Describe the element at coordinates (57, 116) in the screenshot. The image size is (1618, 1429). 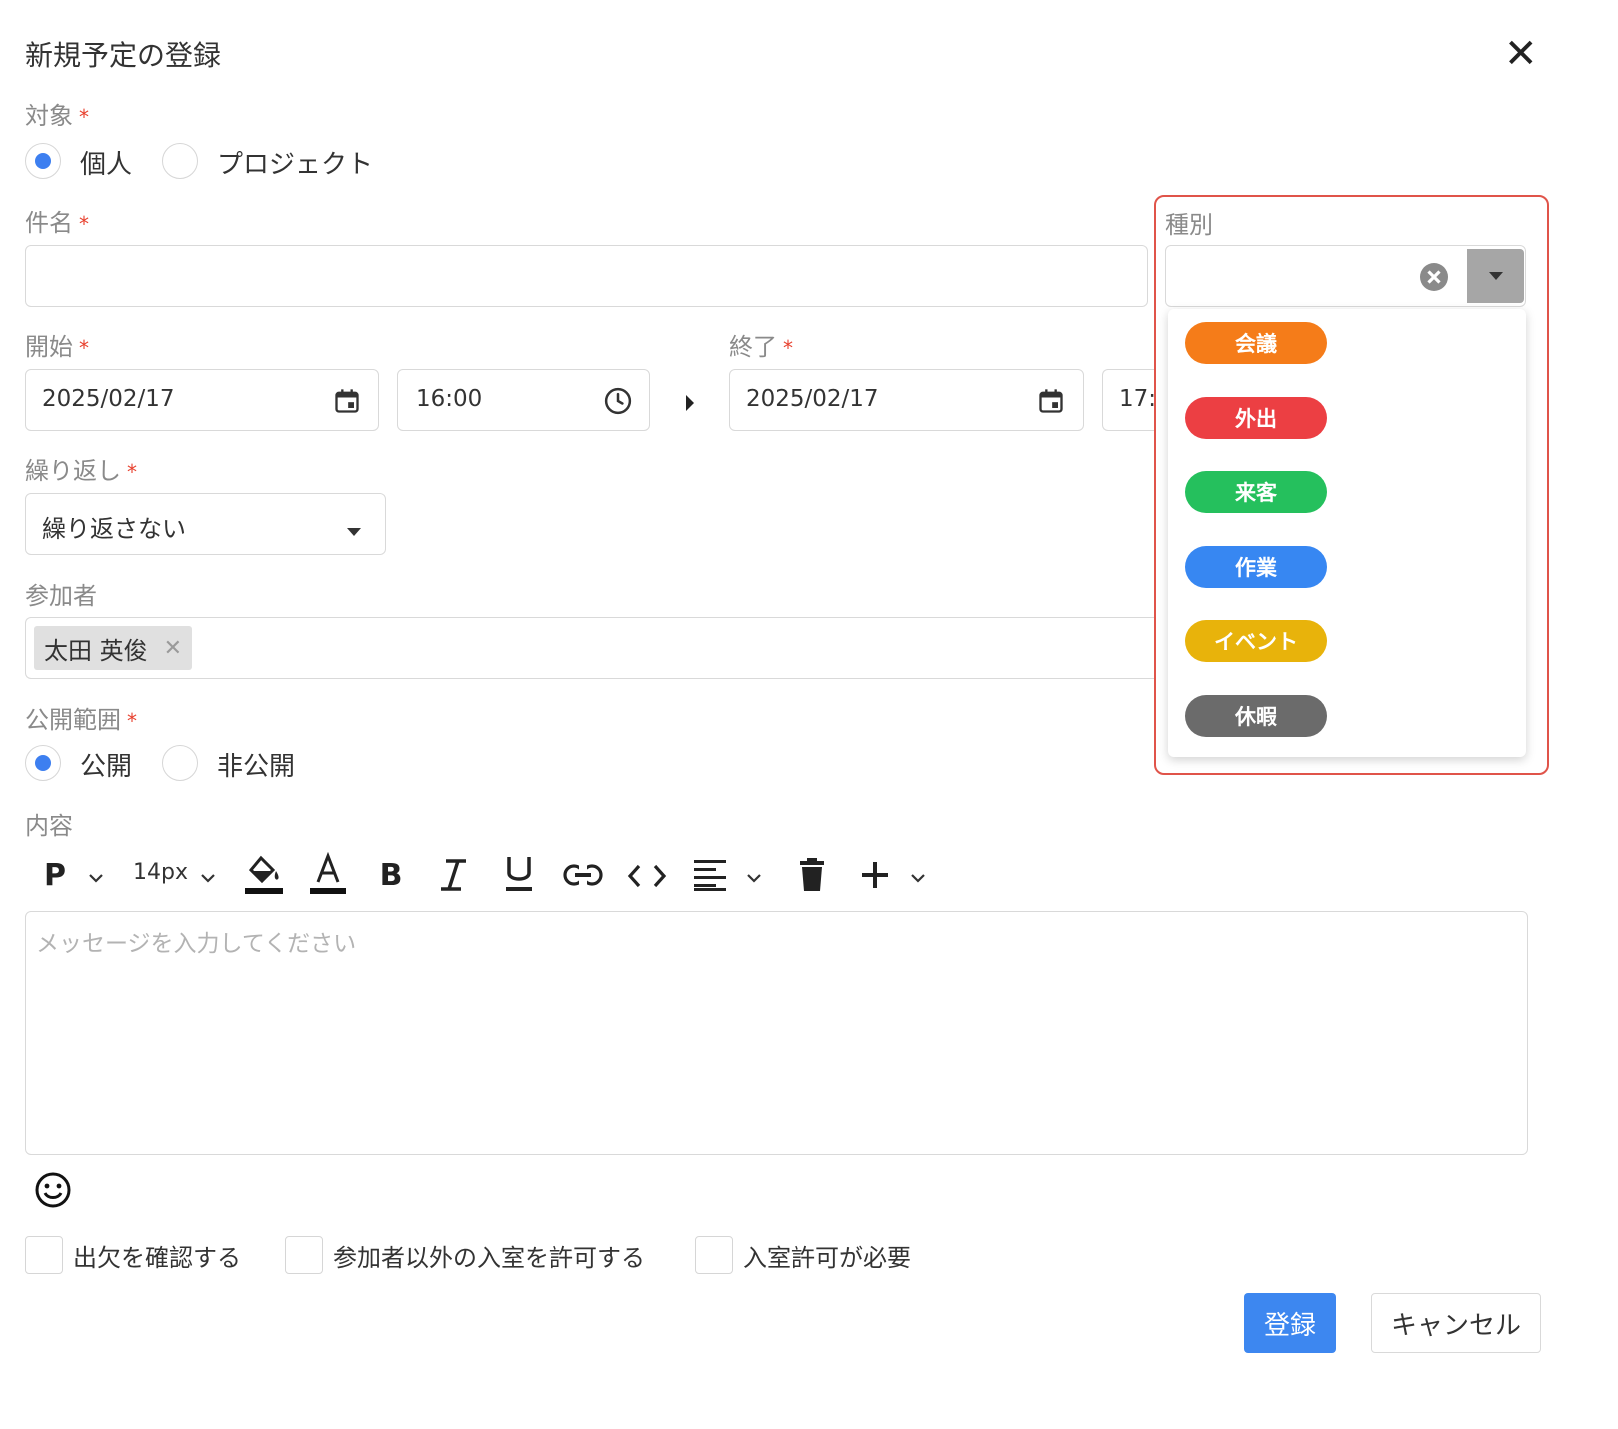
I see `target-label: 対象 *` at that location.